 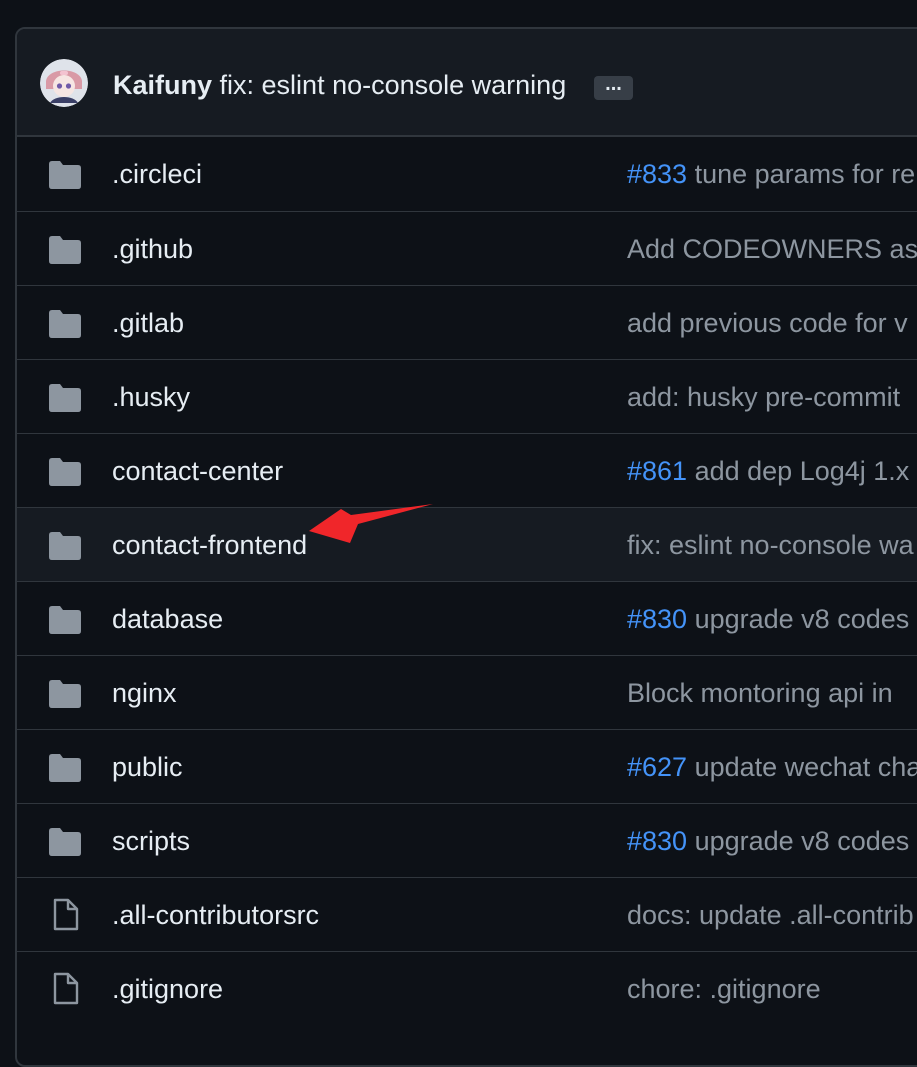 I want to click on file-row: database #830 upgrade v8 codes, so click(x=467, y=618).